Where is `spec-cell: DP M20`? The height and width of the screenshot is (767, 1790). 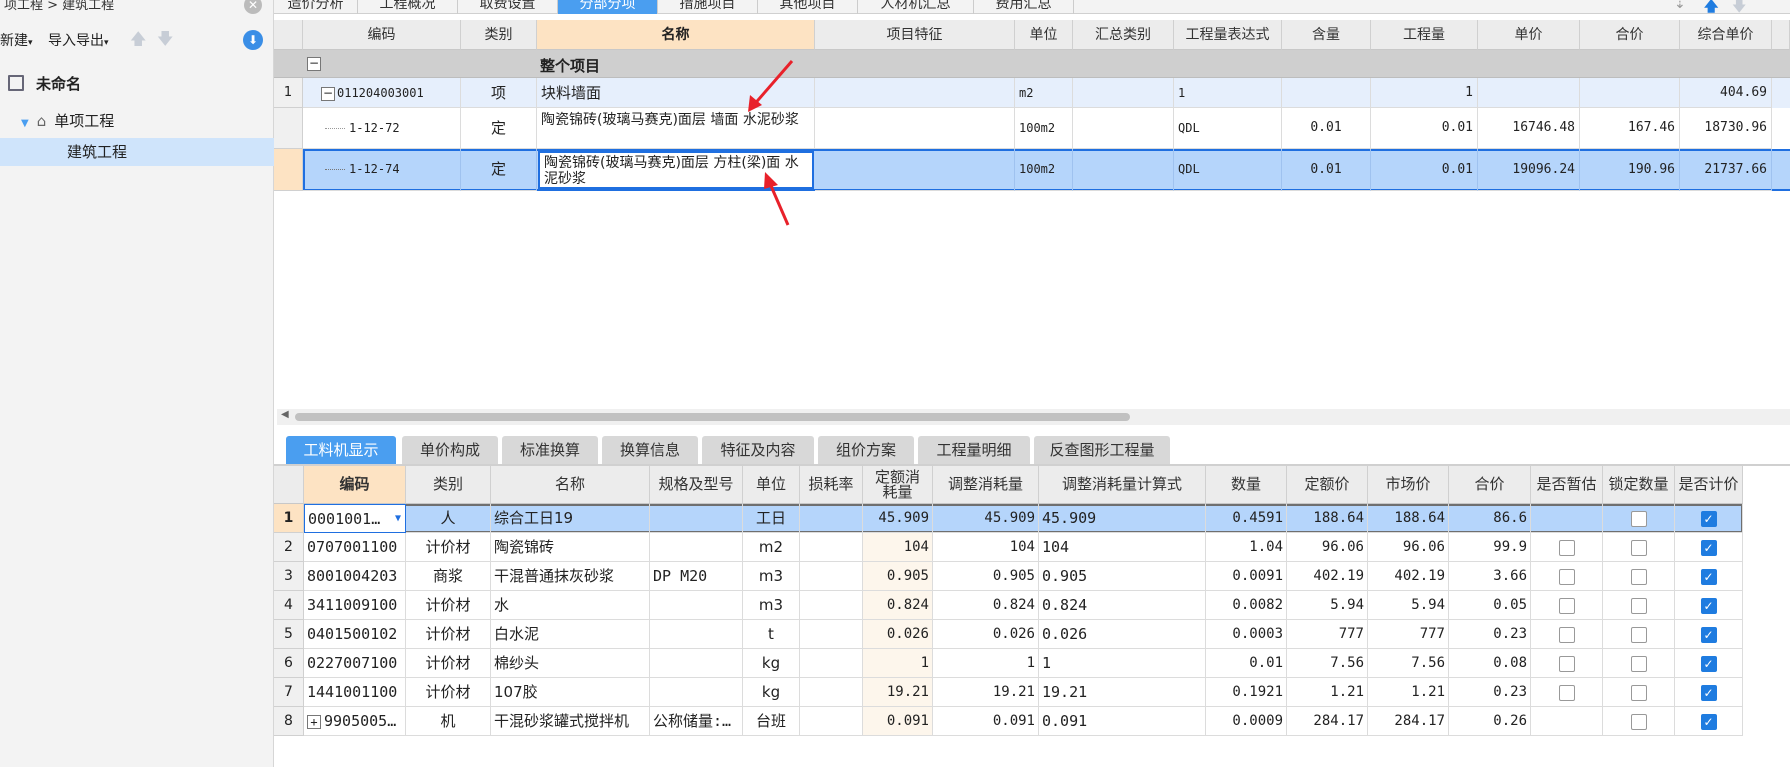
spec-cell: DP M20 is located at coordinates (696, 576).